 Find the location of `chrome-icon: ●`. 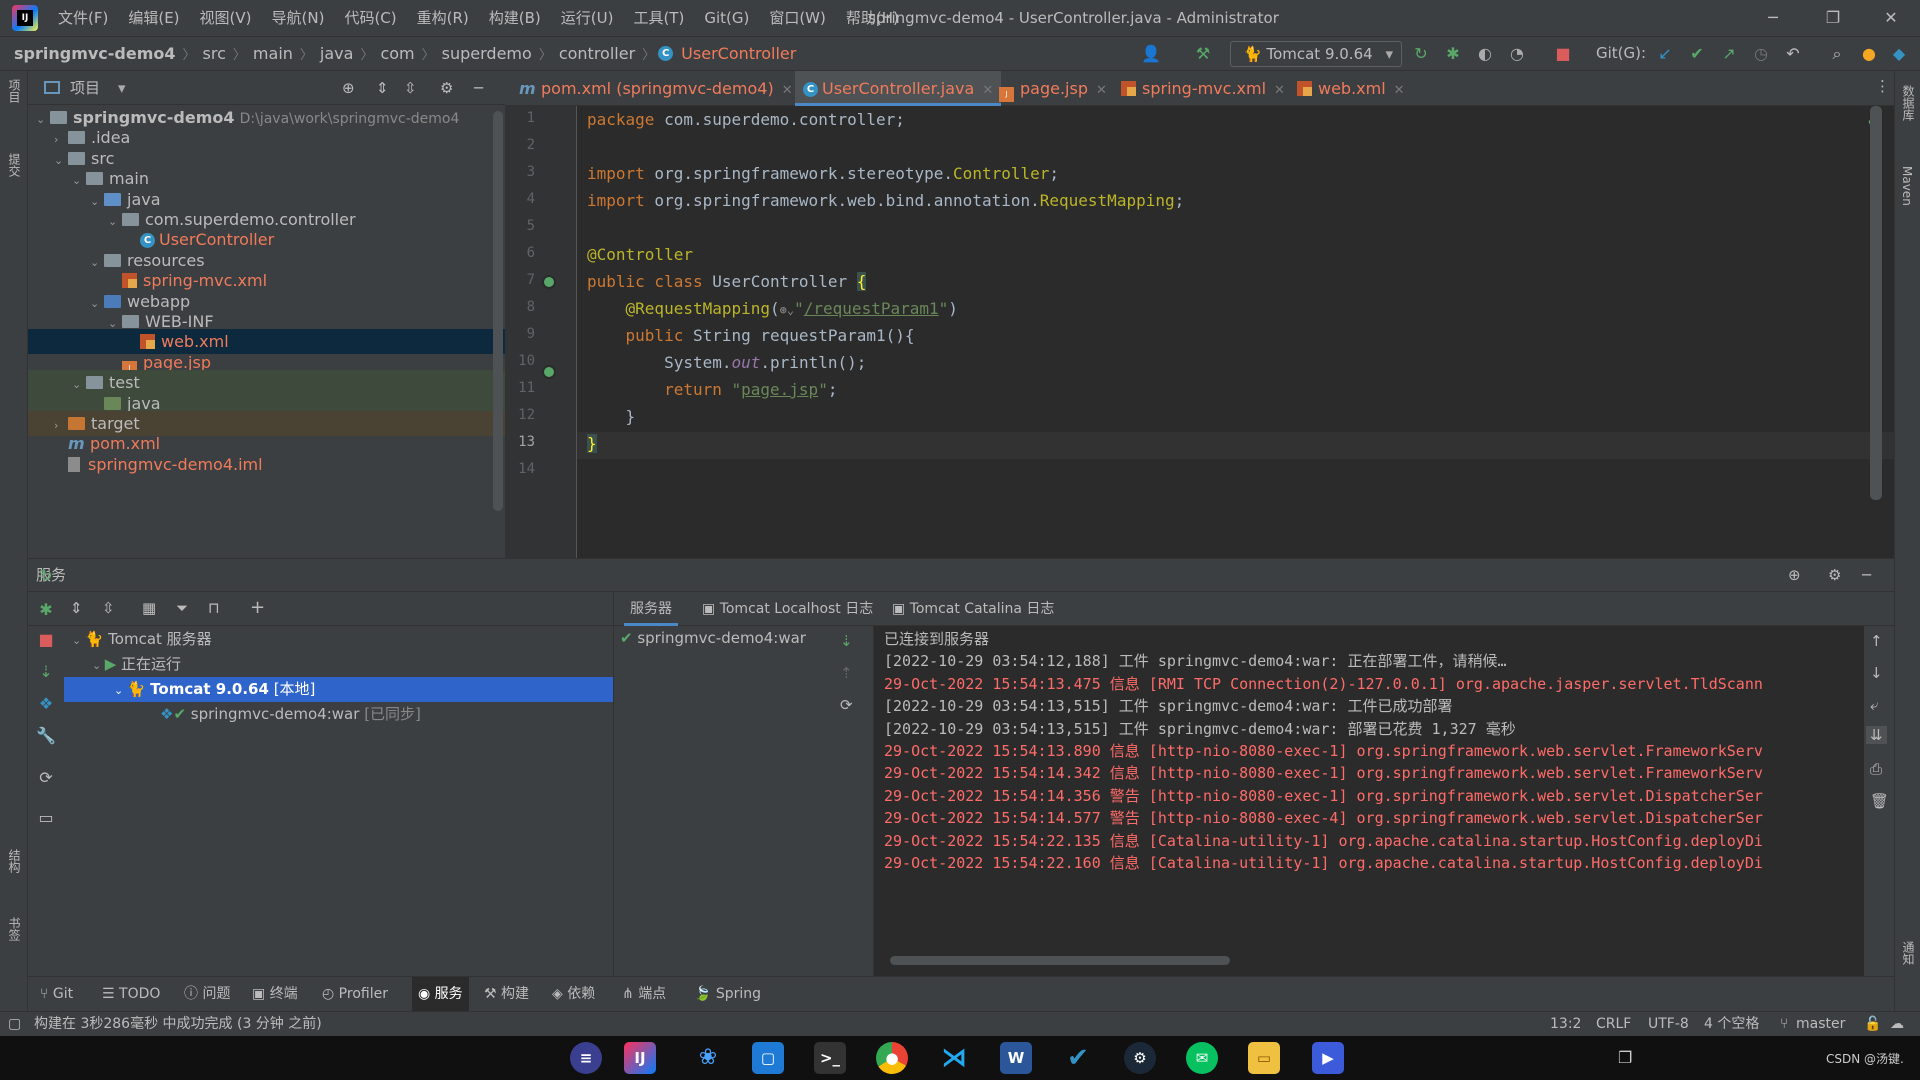

chrome-icon: ● is located at coordinates (892, 1058).